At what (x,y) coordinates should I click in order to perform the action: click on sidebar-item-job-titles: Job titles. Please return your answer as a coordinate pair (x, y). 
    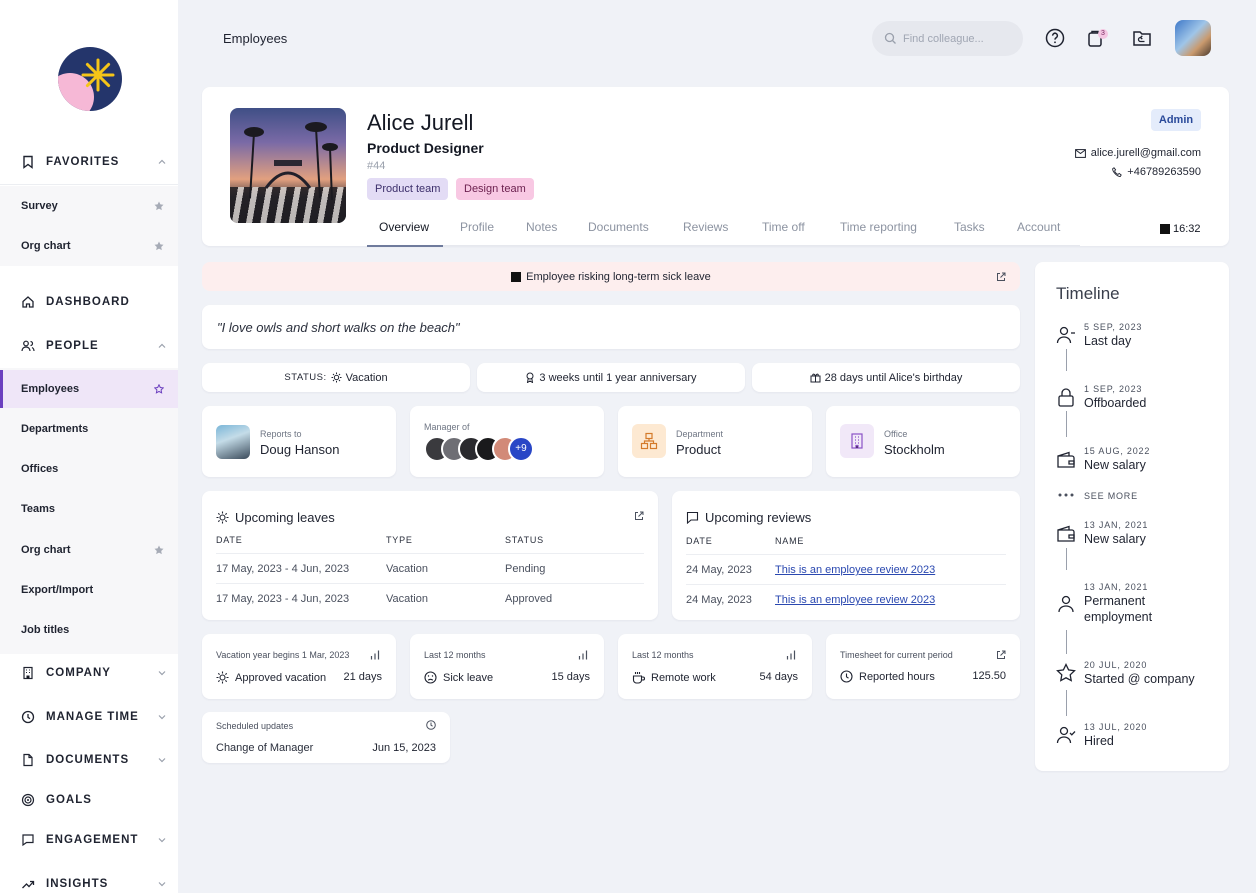
    Looking at the image, I should click on (89, 630).